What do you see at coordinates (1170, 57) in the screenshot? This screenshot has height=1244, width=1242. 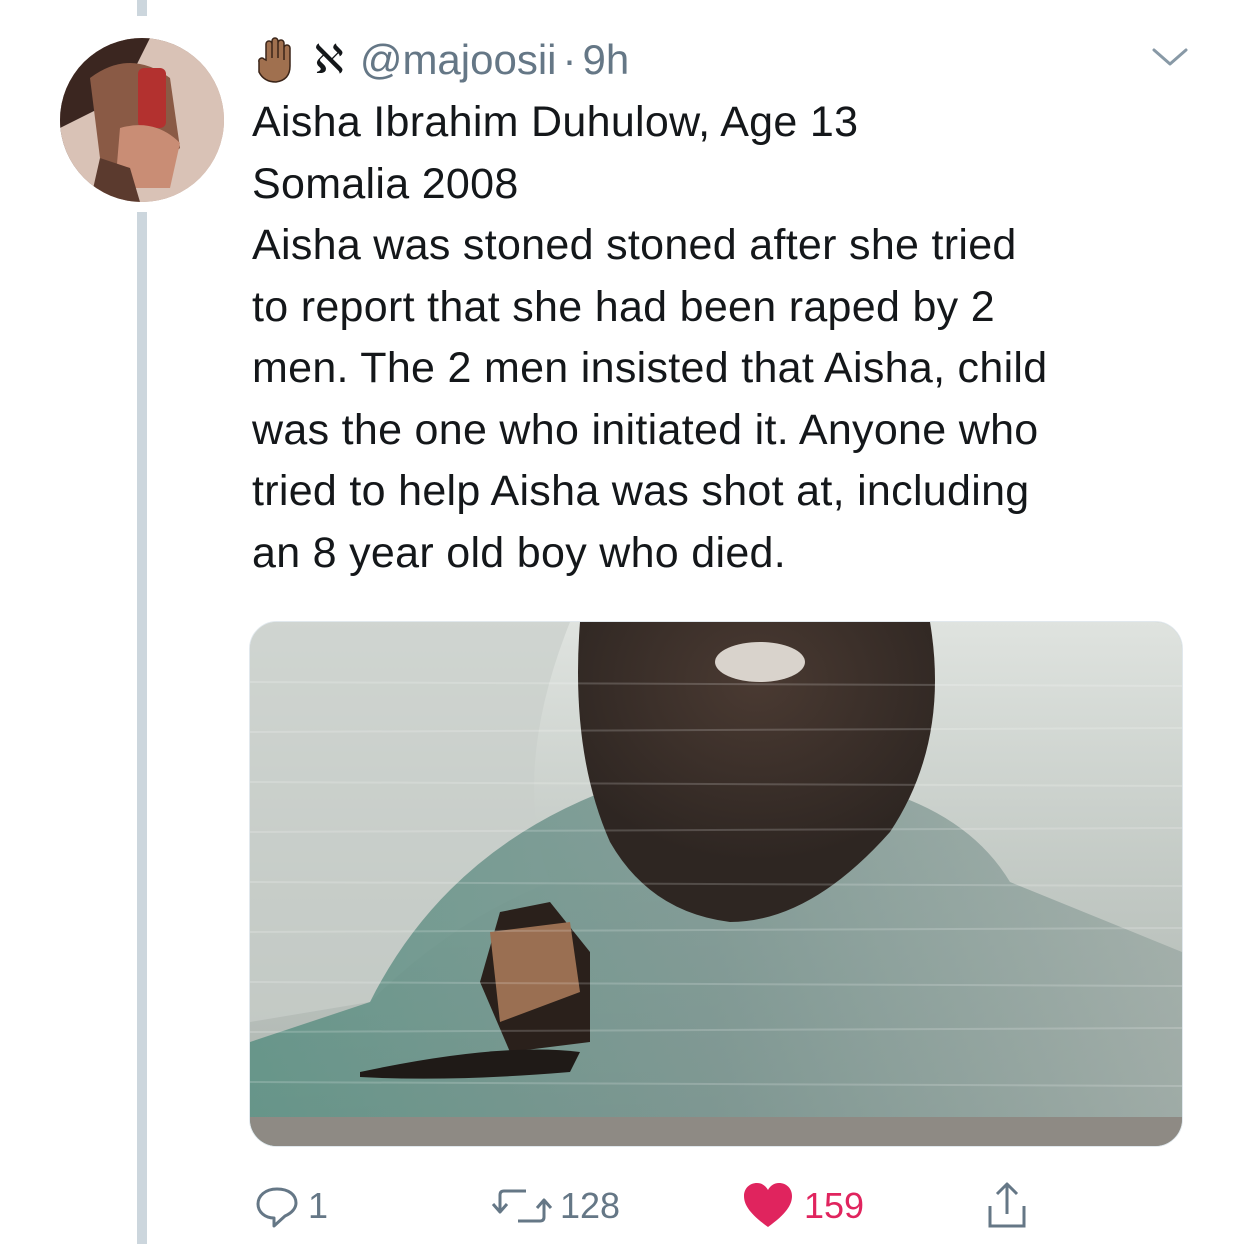 I see `chevron-down-icon` at bounding box center [1170, 57].